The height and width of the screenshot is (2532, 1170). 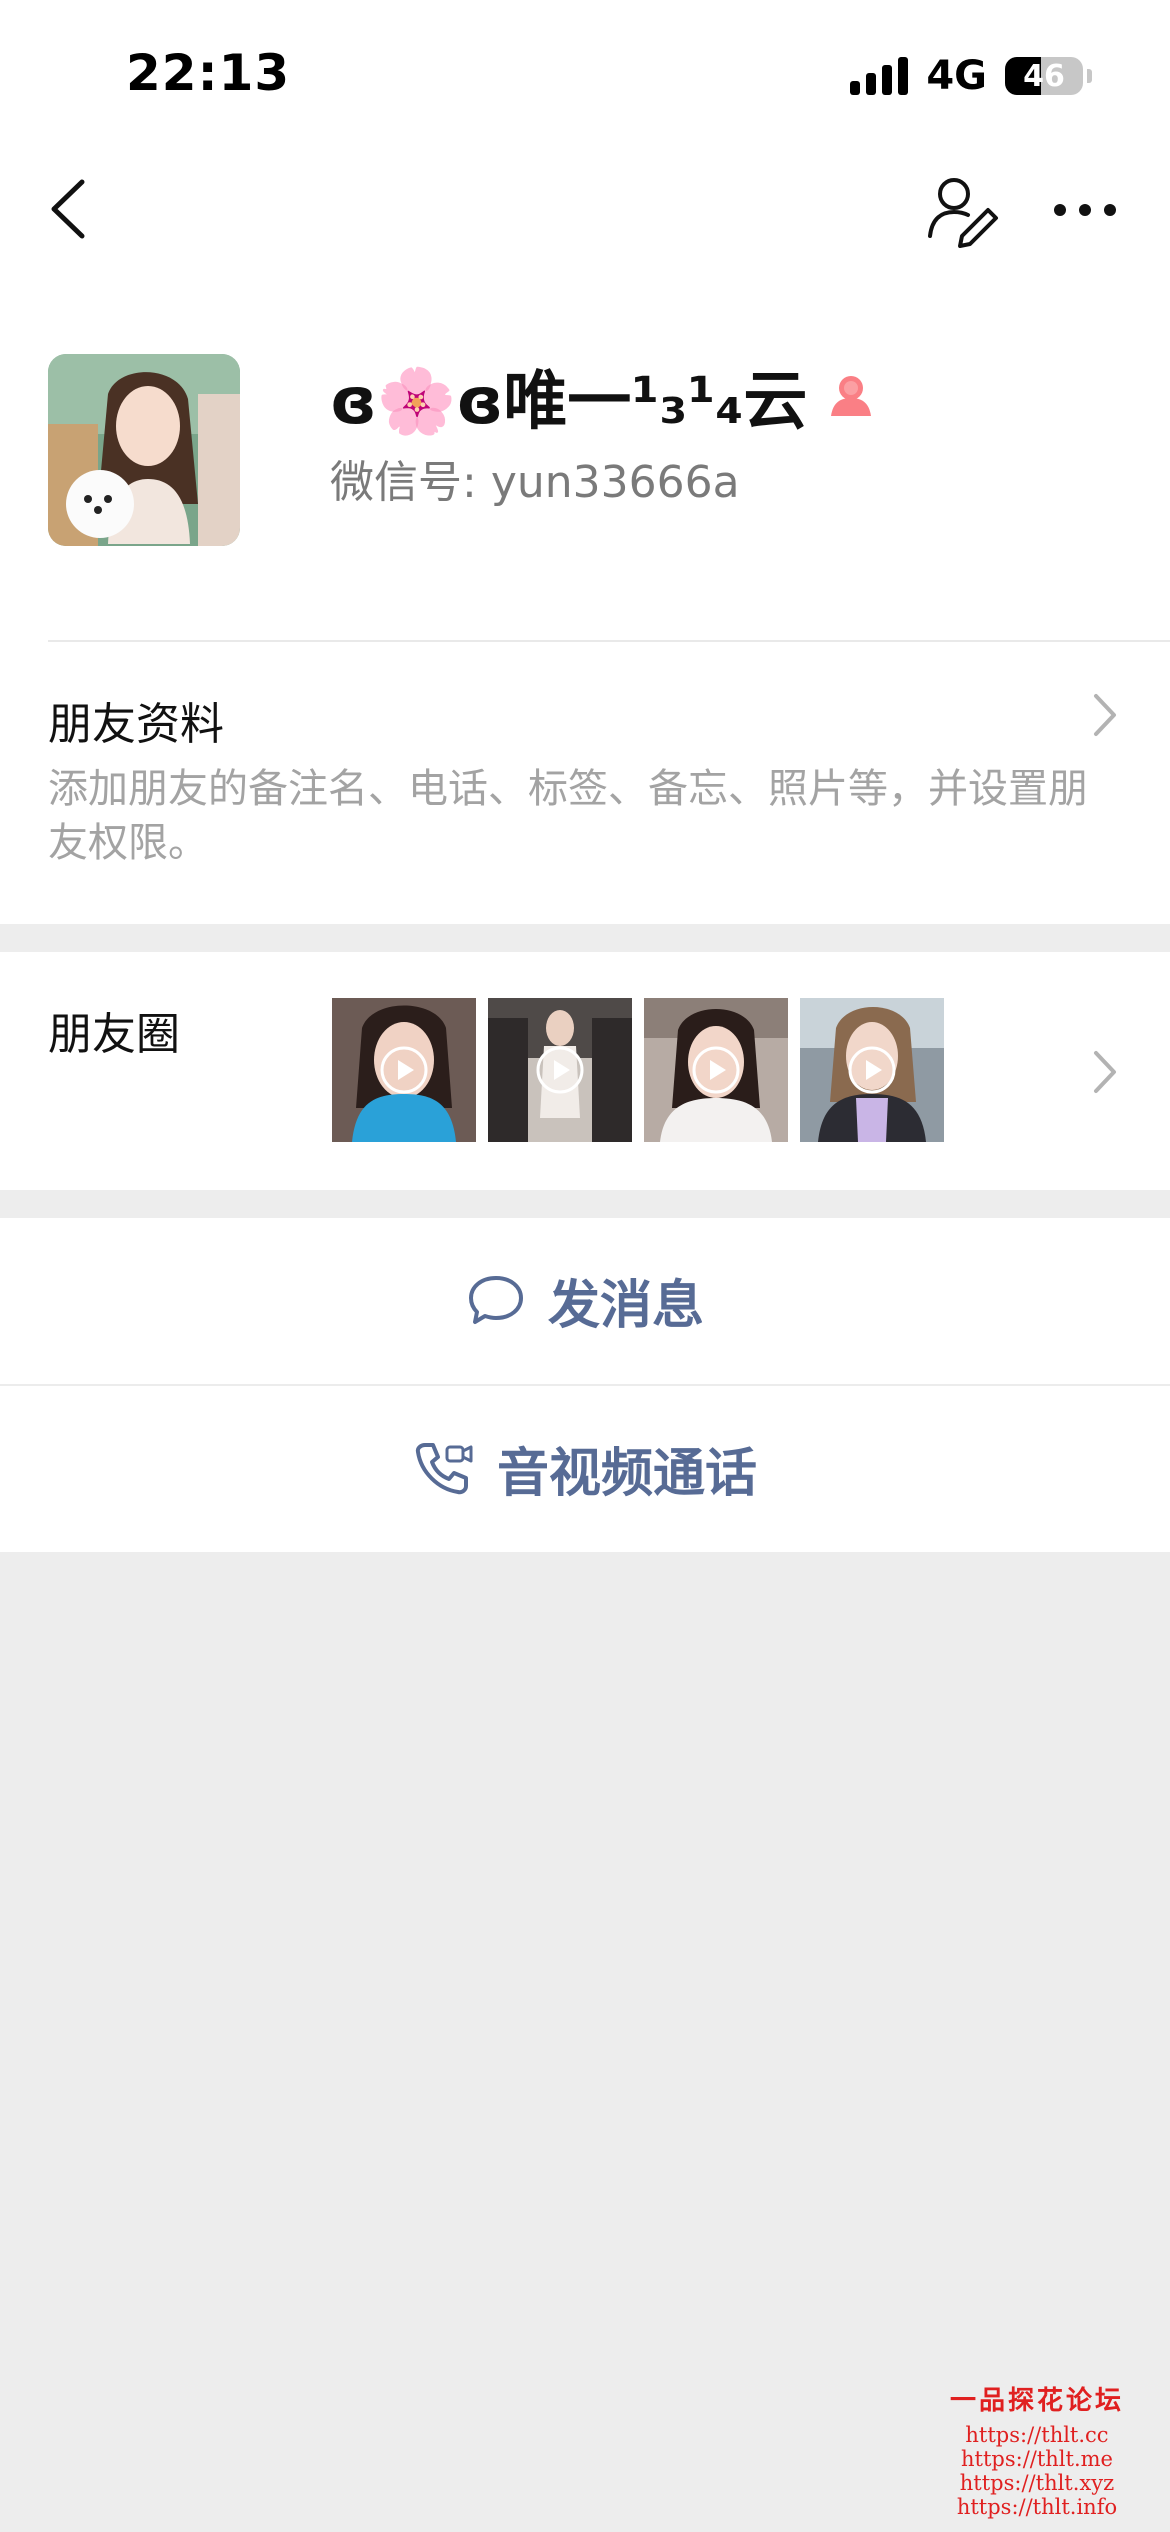 What do you see at coordinates (208, 73) in the screenshot?
I see `status-time: 22:13` at bounding box center [208, 73].